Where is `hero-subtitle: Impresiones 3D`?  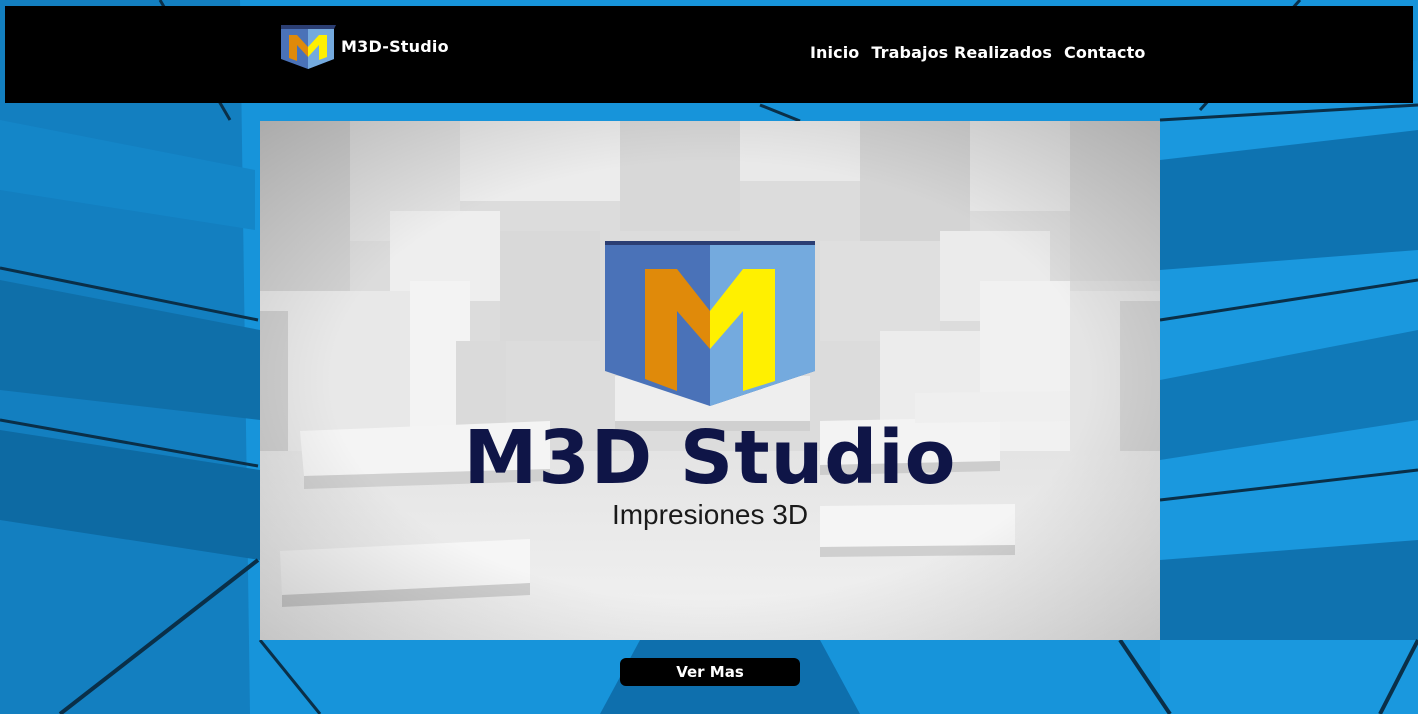 hero-subtitle: Impresiones 3D is located at coordinates (710, 514).